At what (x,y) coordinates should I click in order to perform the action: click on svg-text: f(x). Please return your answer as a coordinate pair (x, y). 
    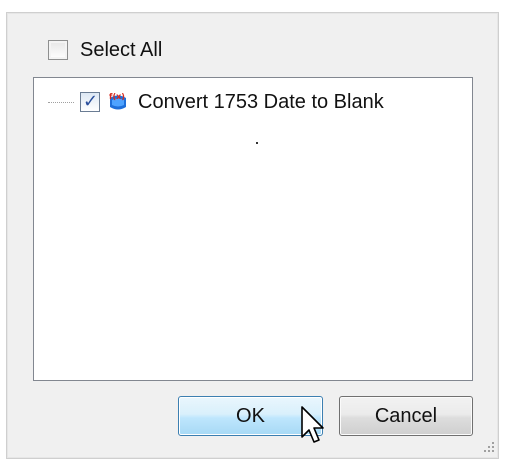
    Looking at the image, I should click on (117, 96).